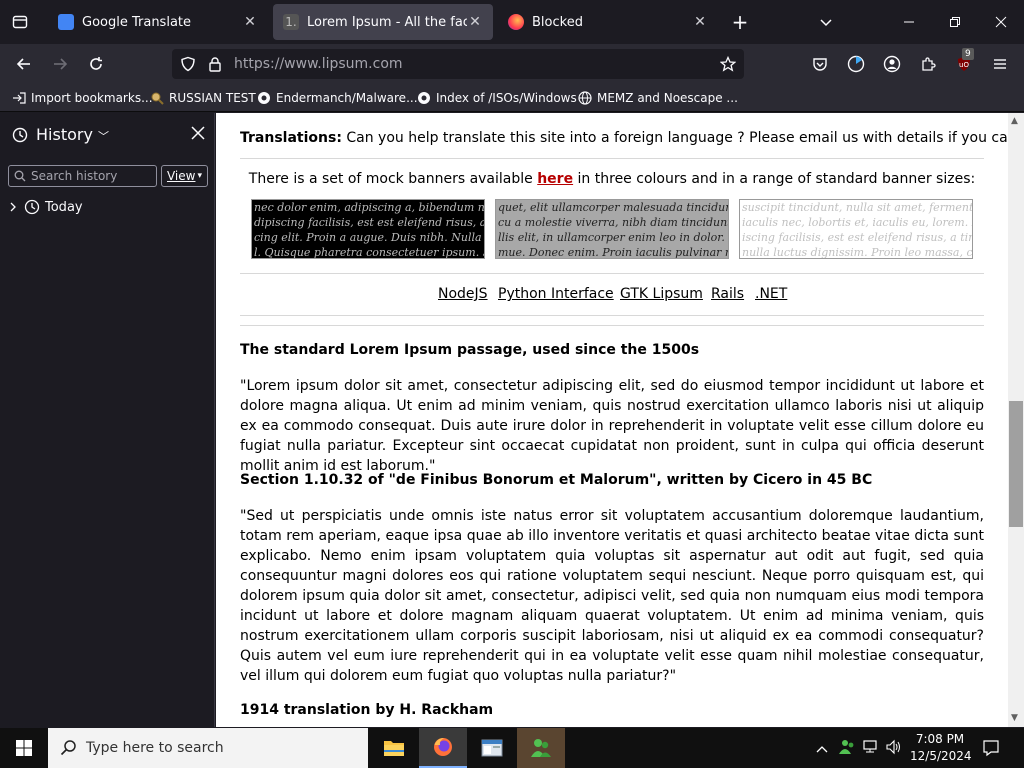 Image resolution: width=1024 pixels, height=768 pixels. Describe the element at coordinates (82, 176) in the screenshot. I see `search-history-input: Search history` at that location.